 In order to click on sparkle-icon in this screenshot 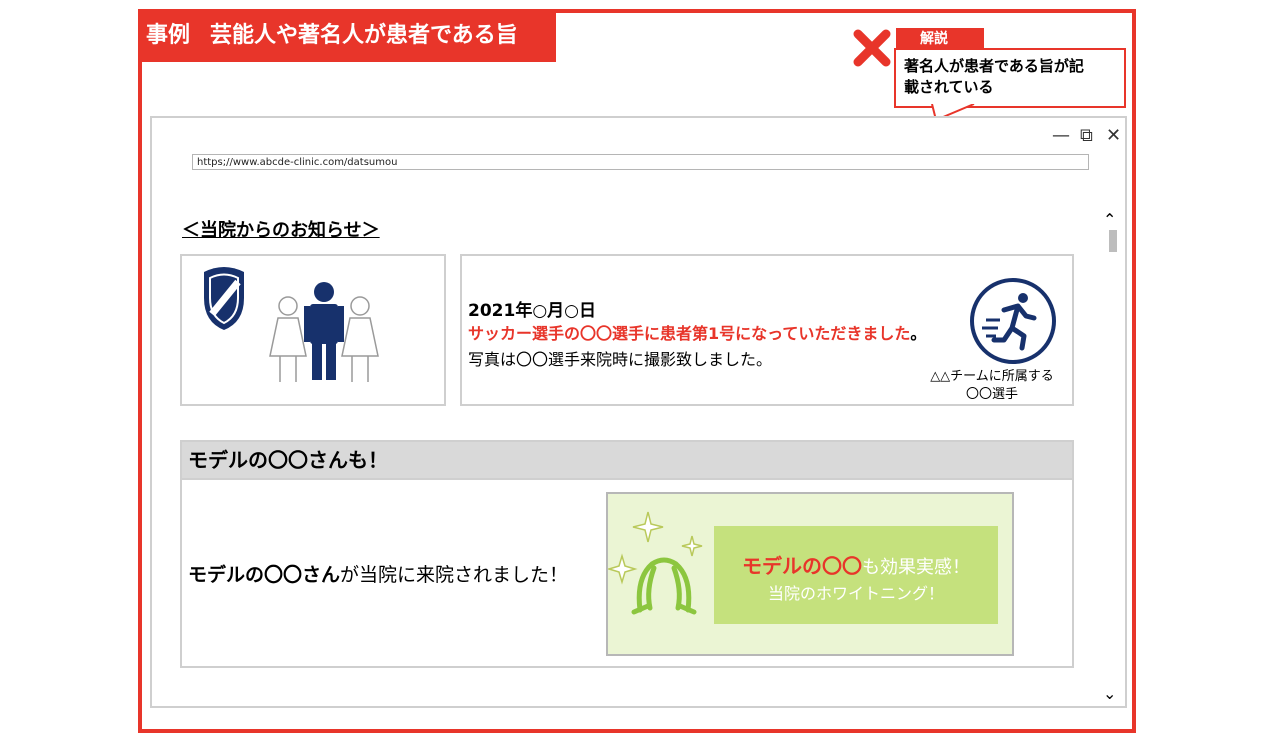, I will do `click(655, 548)`.